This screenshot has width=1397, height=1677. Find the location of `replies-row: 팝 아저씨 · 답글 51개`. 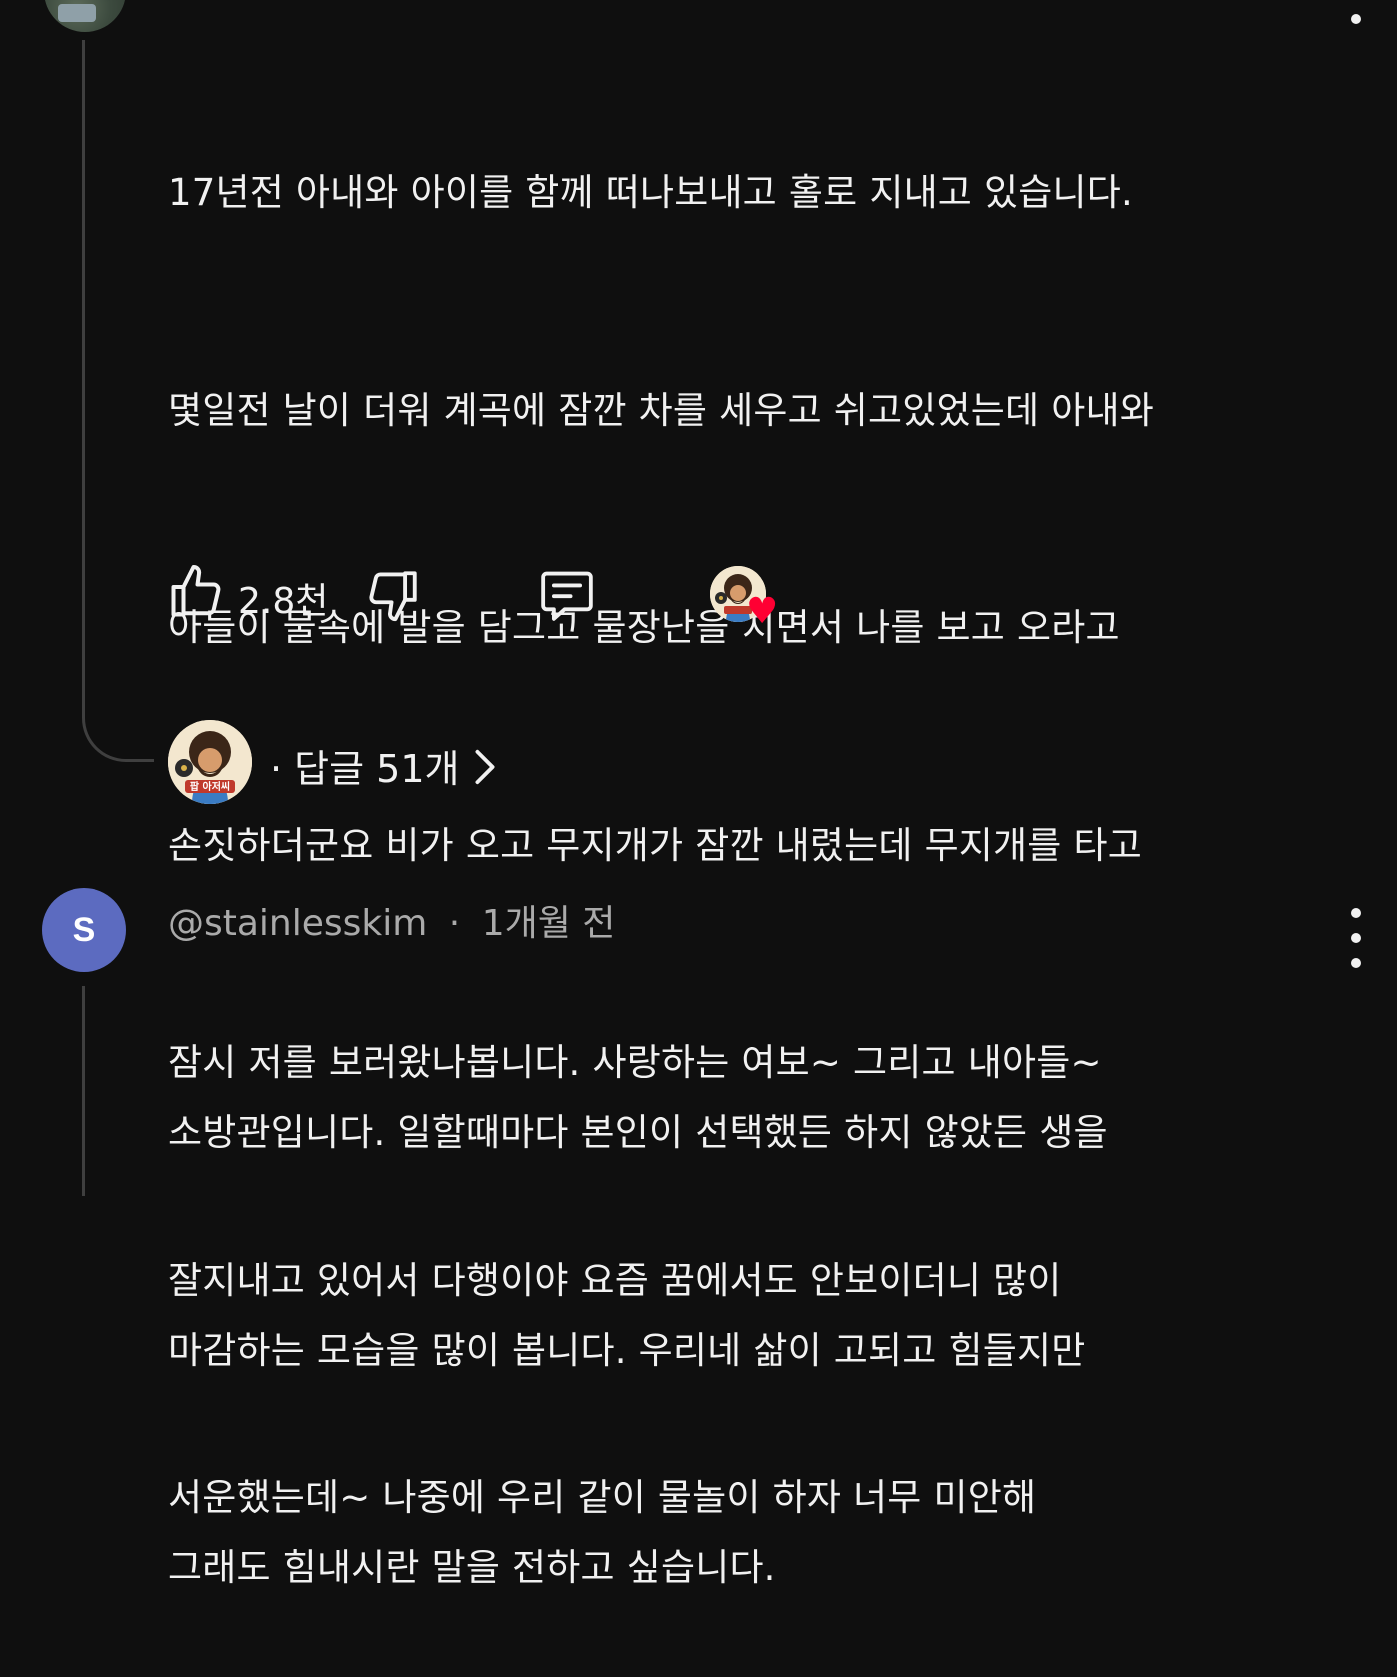

replies-row: 팝 아저씨 · 답글 51개 is located at coordinates (418, 762).